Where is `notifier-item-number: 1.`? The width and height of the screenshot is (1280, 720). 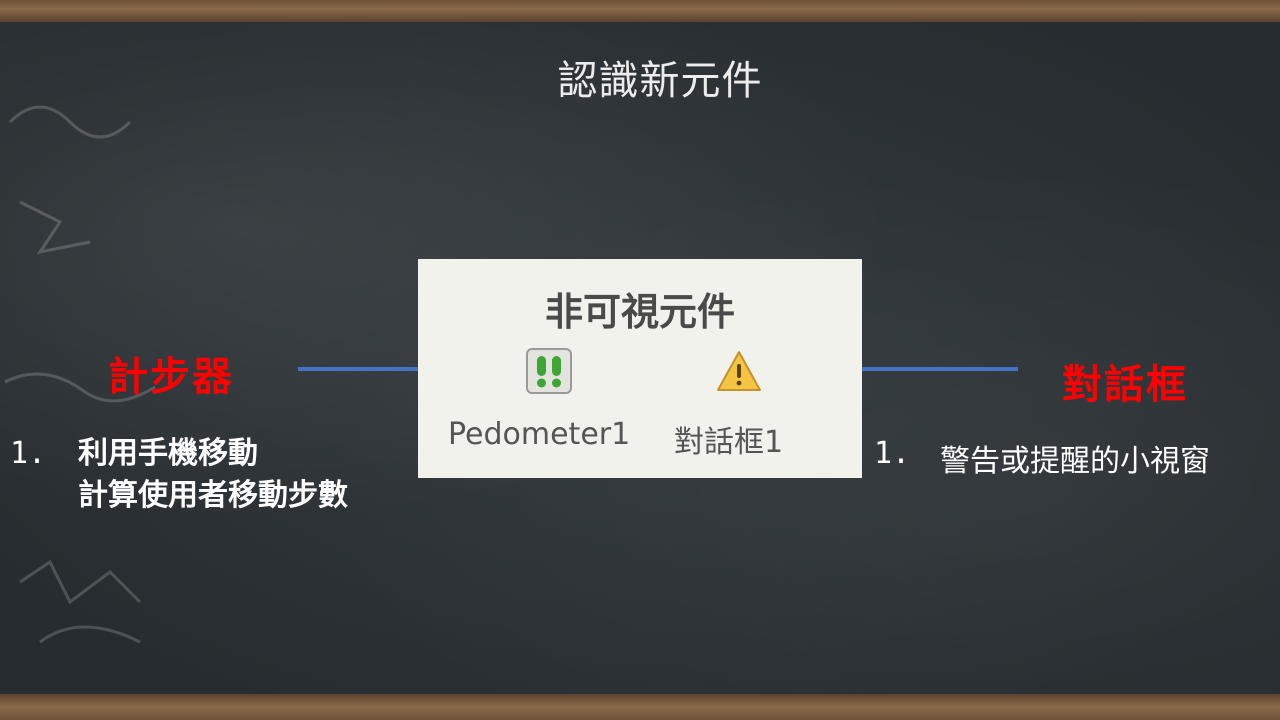 notifier-item-number: 1. is located at coordinates (892, 453).